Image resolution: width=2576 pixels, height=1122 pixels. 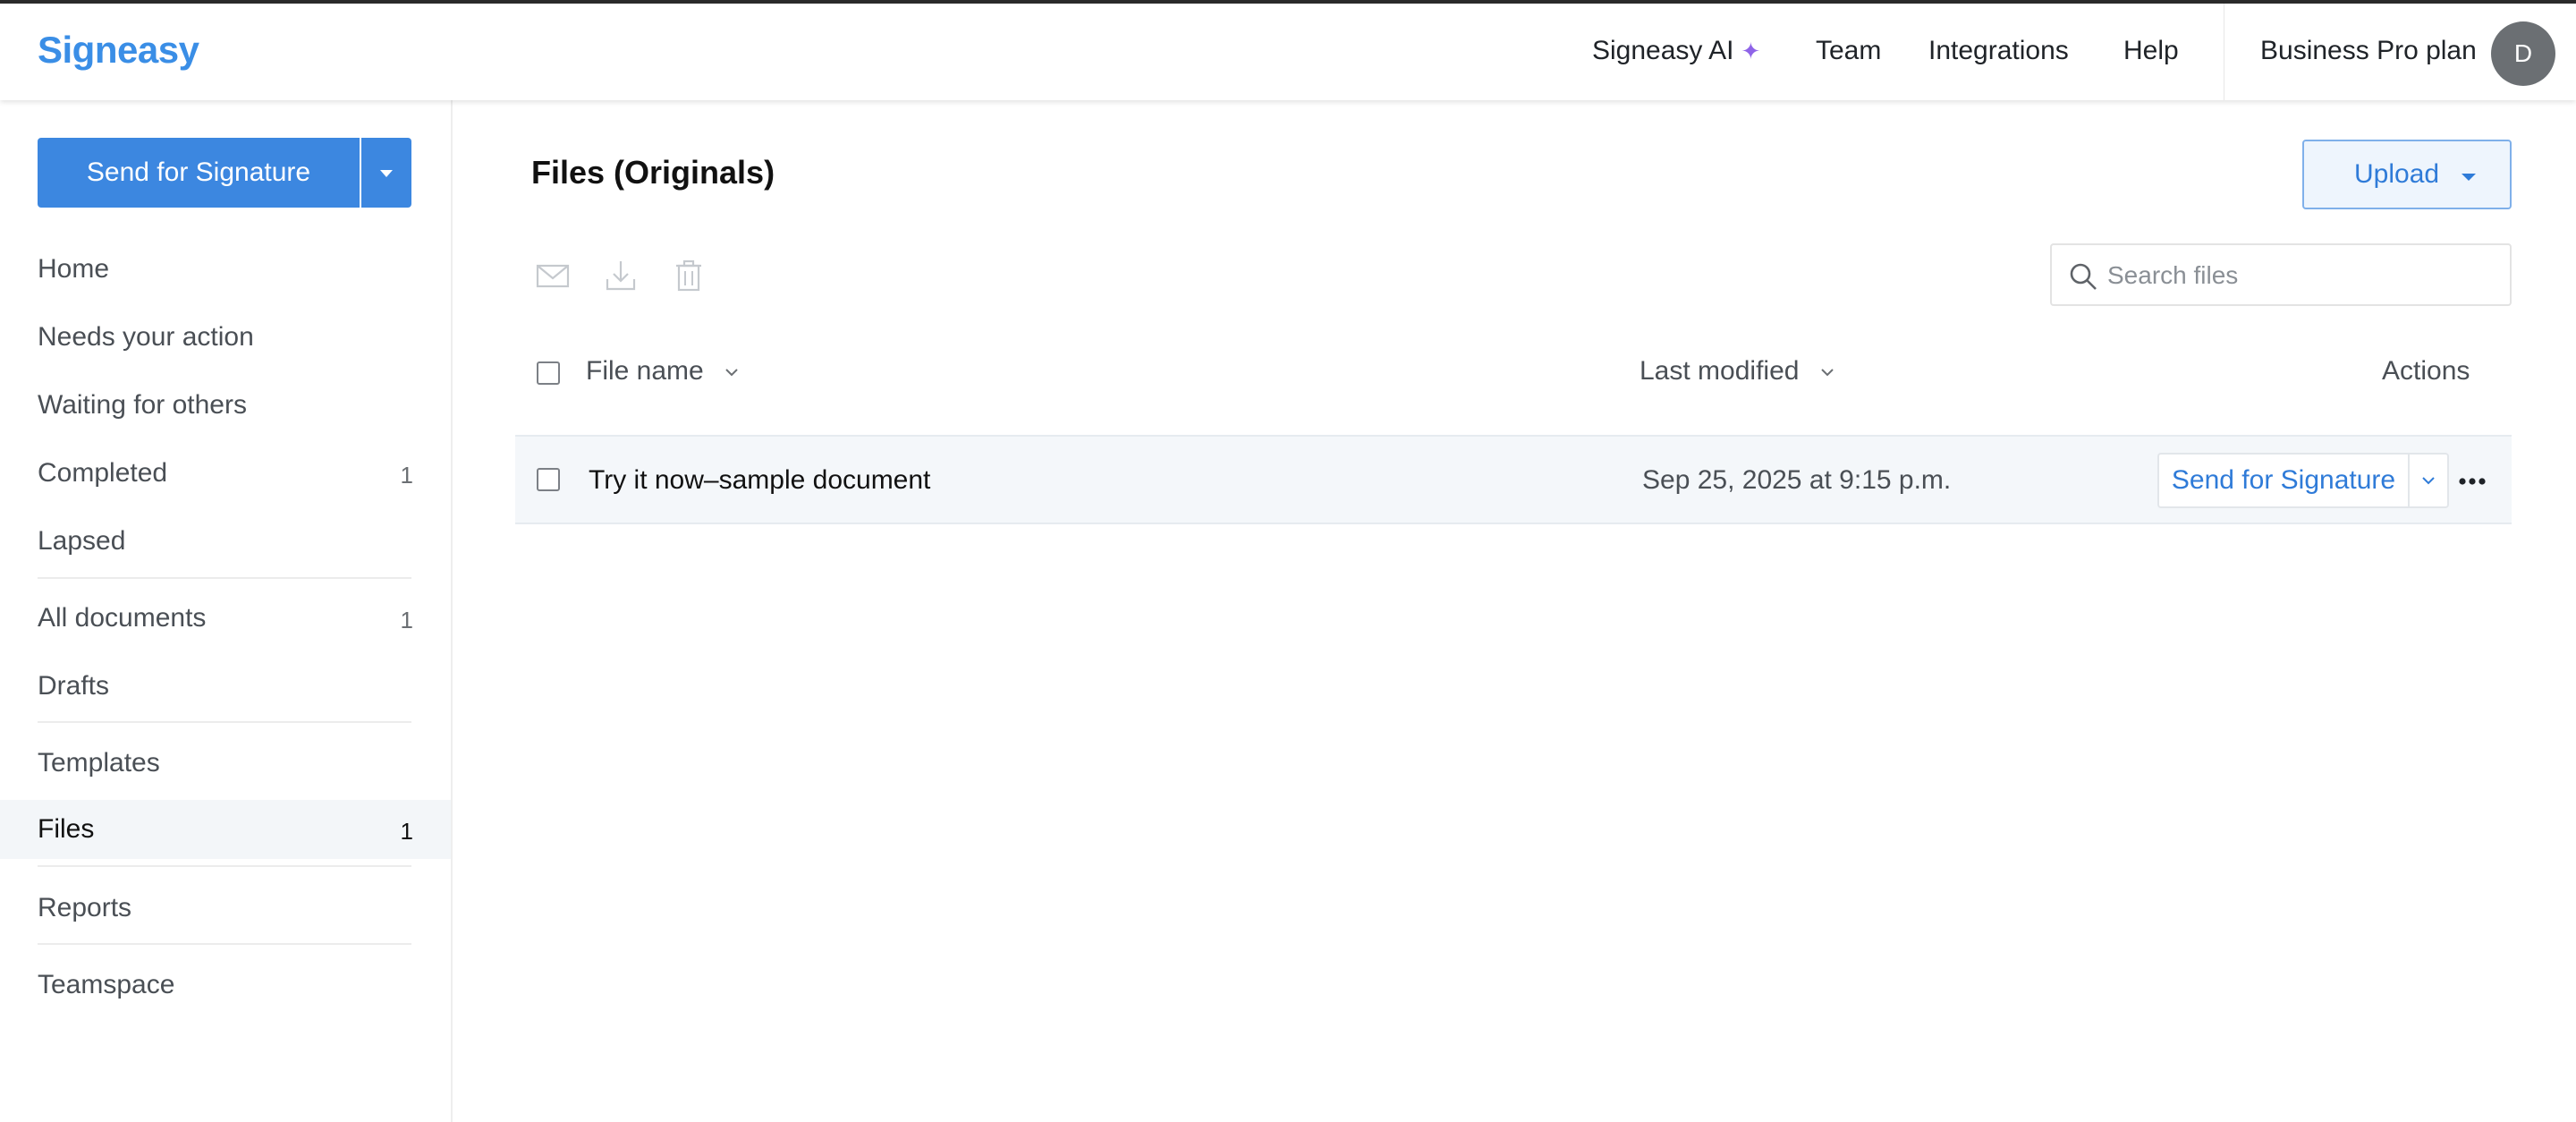 I want to click on nav-help: Help, so click(x=2151, y=51).